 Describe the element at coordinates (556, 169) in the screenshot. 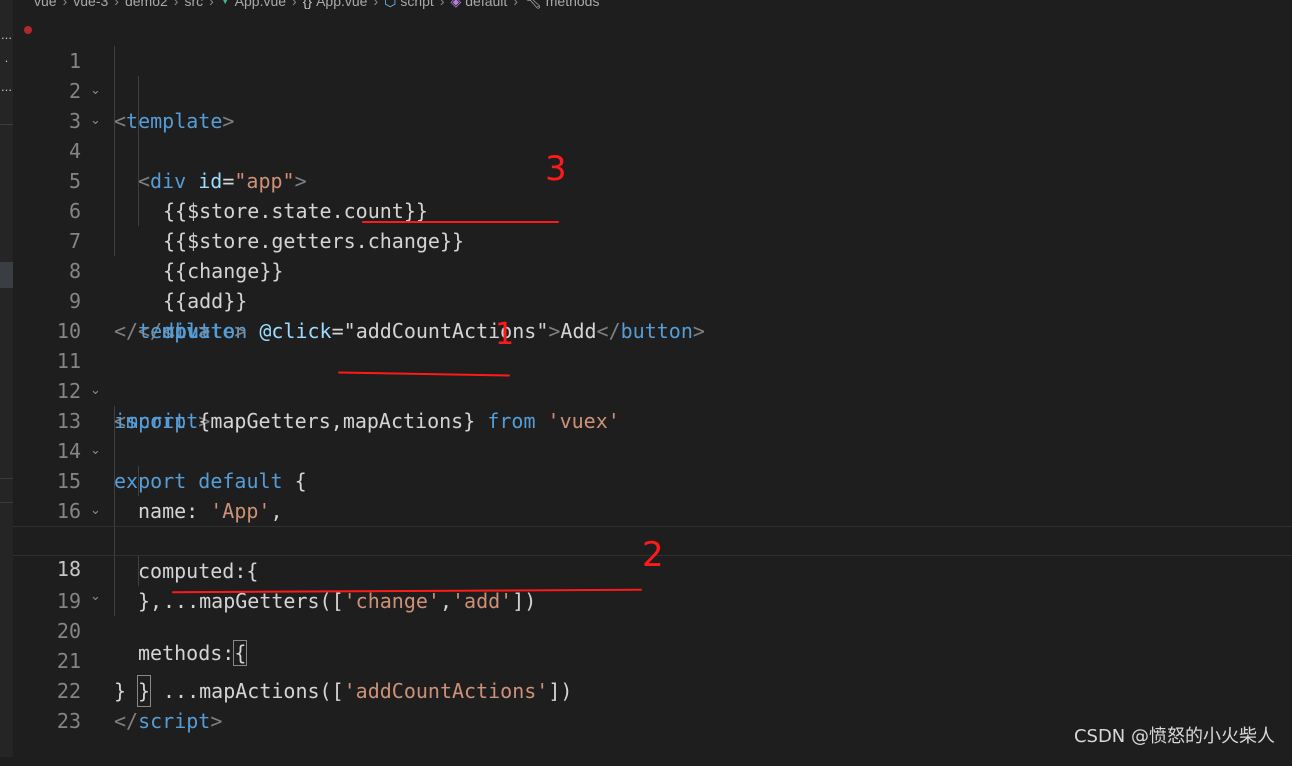

I see `annotation-number-3: 3` at that location.